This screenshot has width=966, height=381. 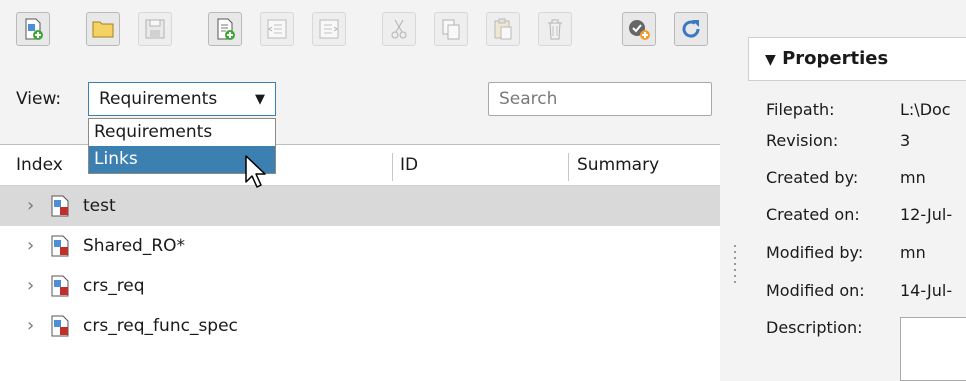 What do you see at coordinates (600, 99) in the screenshot?
I see `search-input: Search` at bounding box center [600, 99].